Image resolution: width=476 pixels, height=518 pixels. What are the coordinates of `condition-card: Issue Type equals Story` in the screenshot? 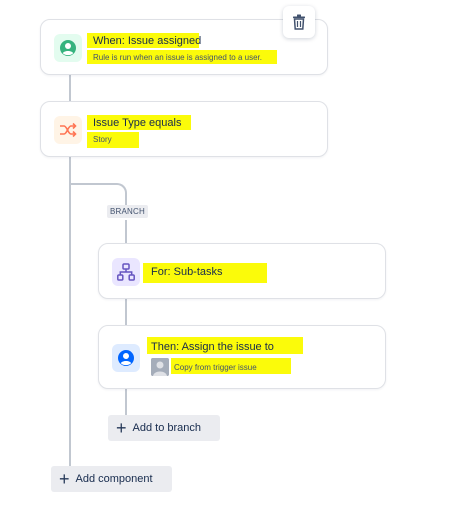 It's located at (184, 129).